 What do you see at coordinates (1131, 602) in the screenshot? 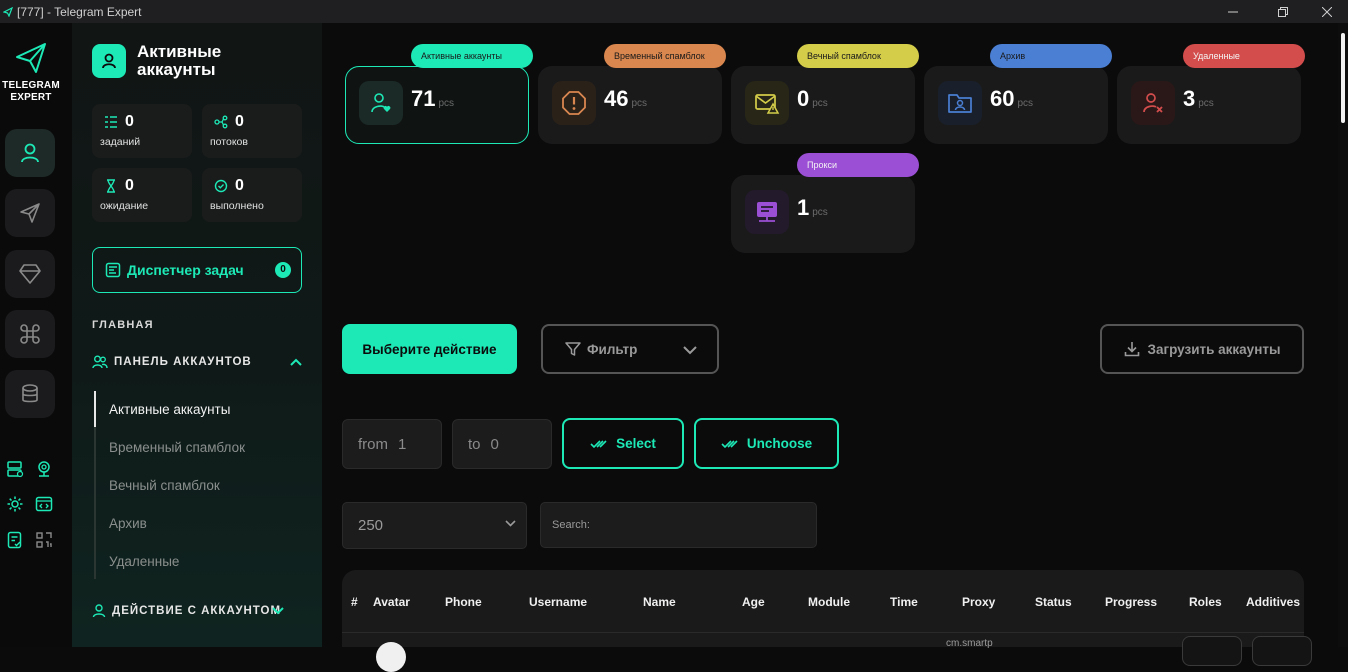
I see `th-progress: Progress` at bounding box center [1131, 602].